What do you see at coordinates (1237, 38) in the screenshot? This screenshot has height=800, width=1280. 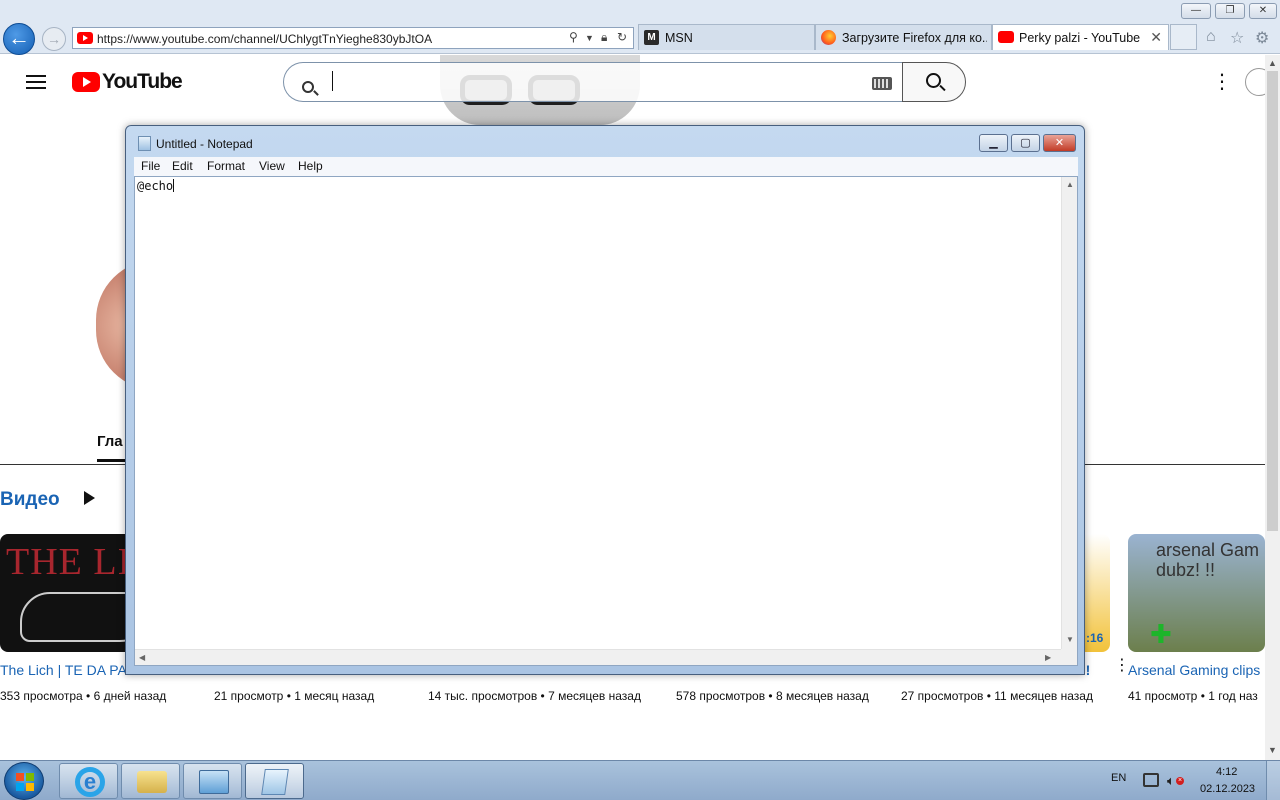 I see `star-icon: ☆` at bounding box center [1237, 38].